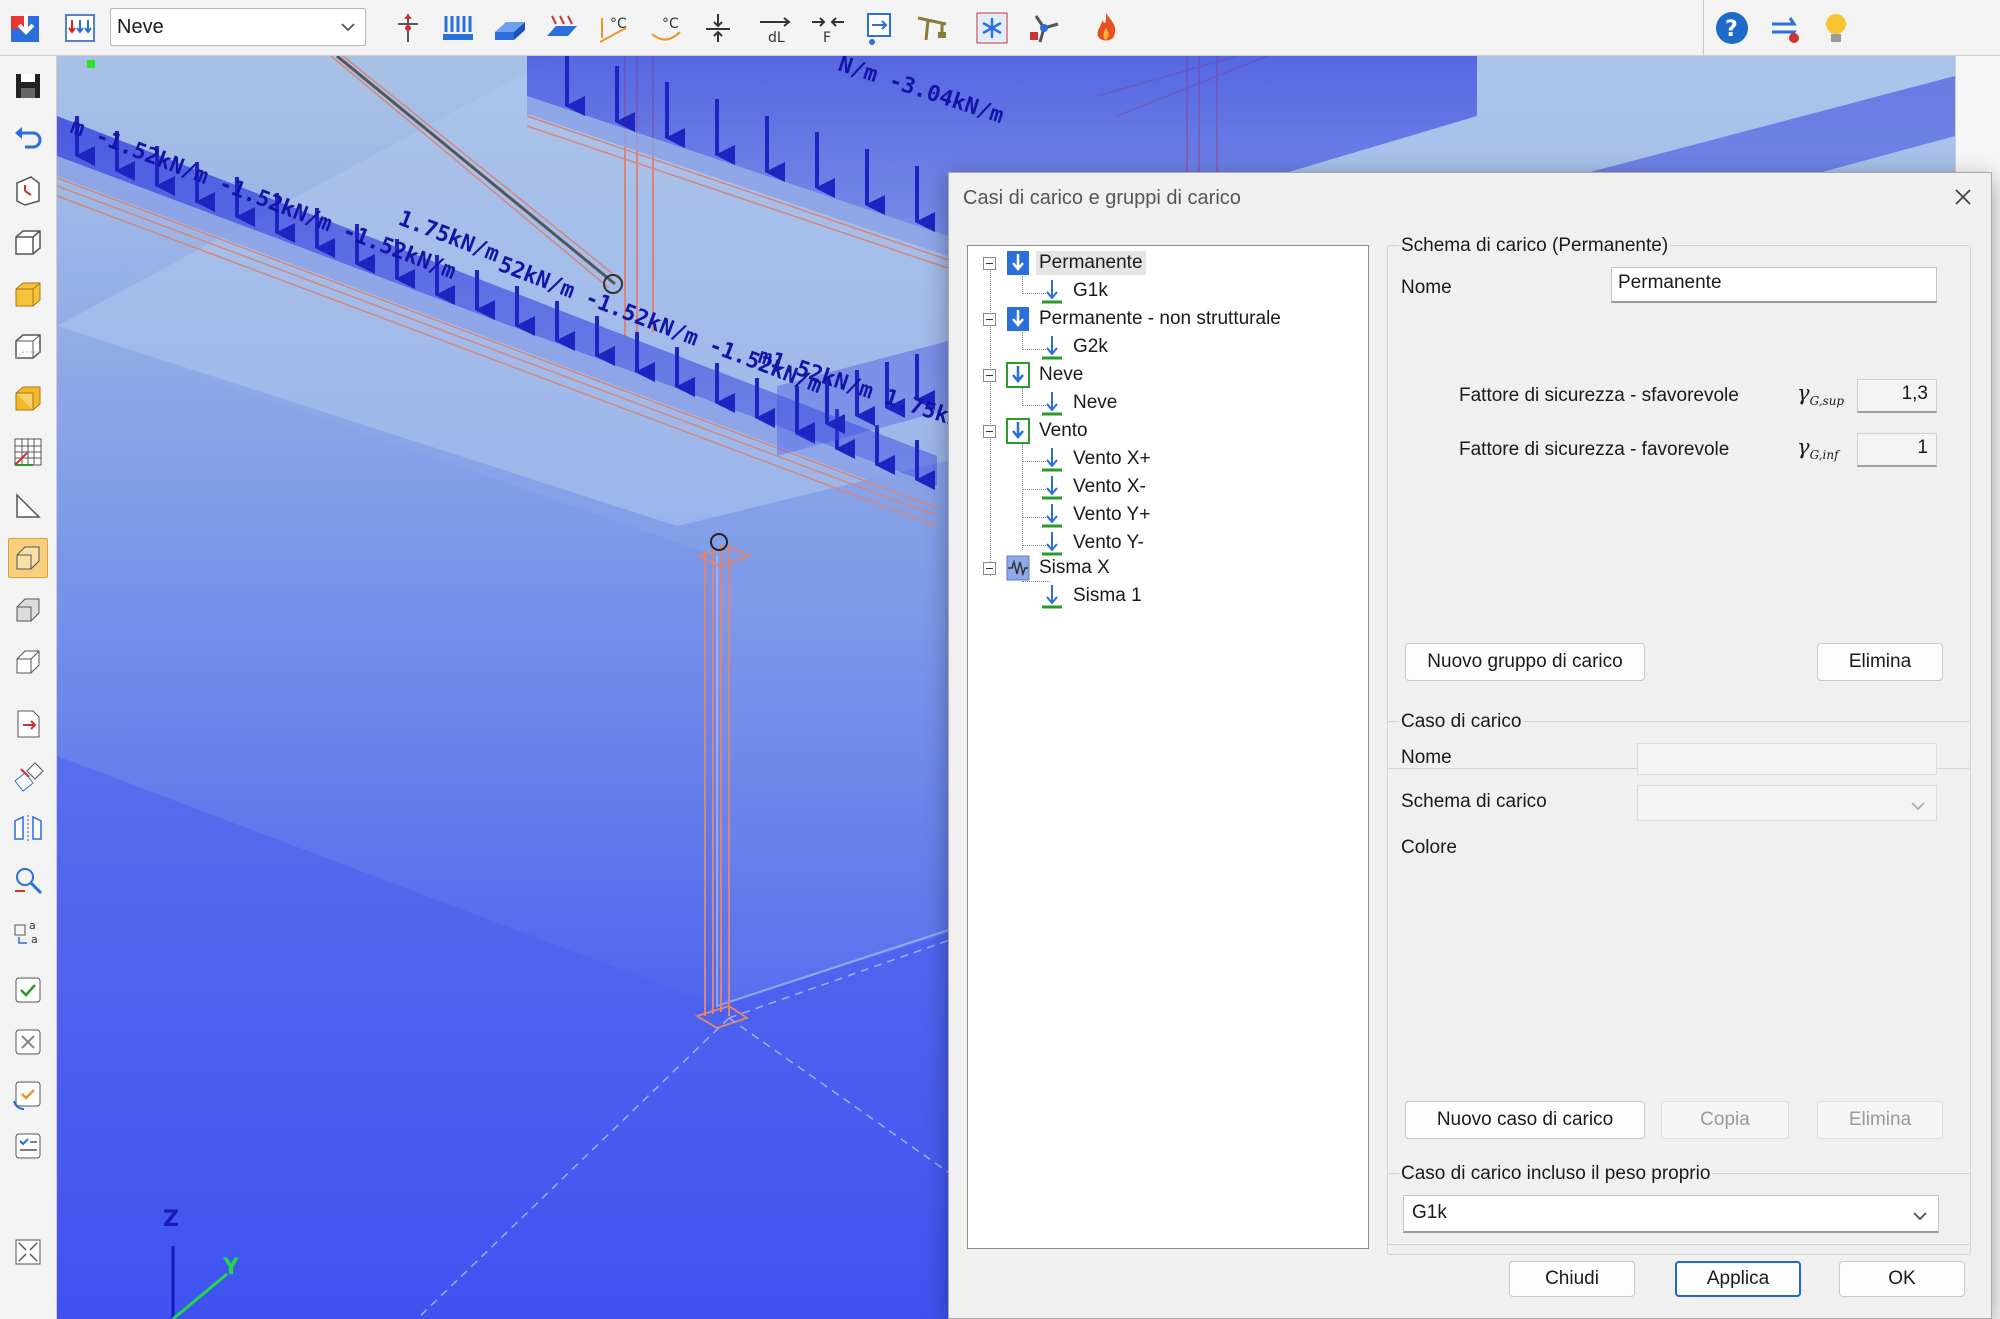 The width and height of the screenshot is (2000, 1319). I want to click on tree-item-vento-x-minus: Vento X-, so click(1094, 487).